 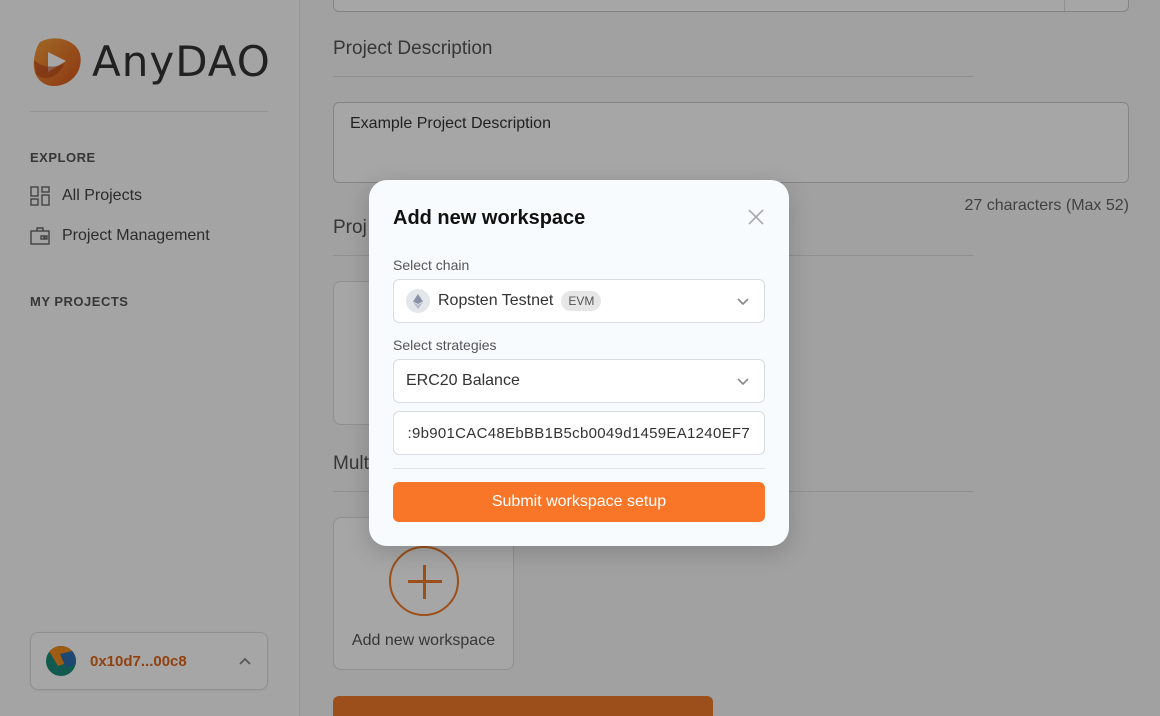 I want to click on strategy-select: ERC20 Balance, so click(x=579, y=381).